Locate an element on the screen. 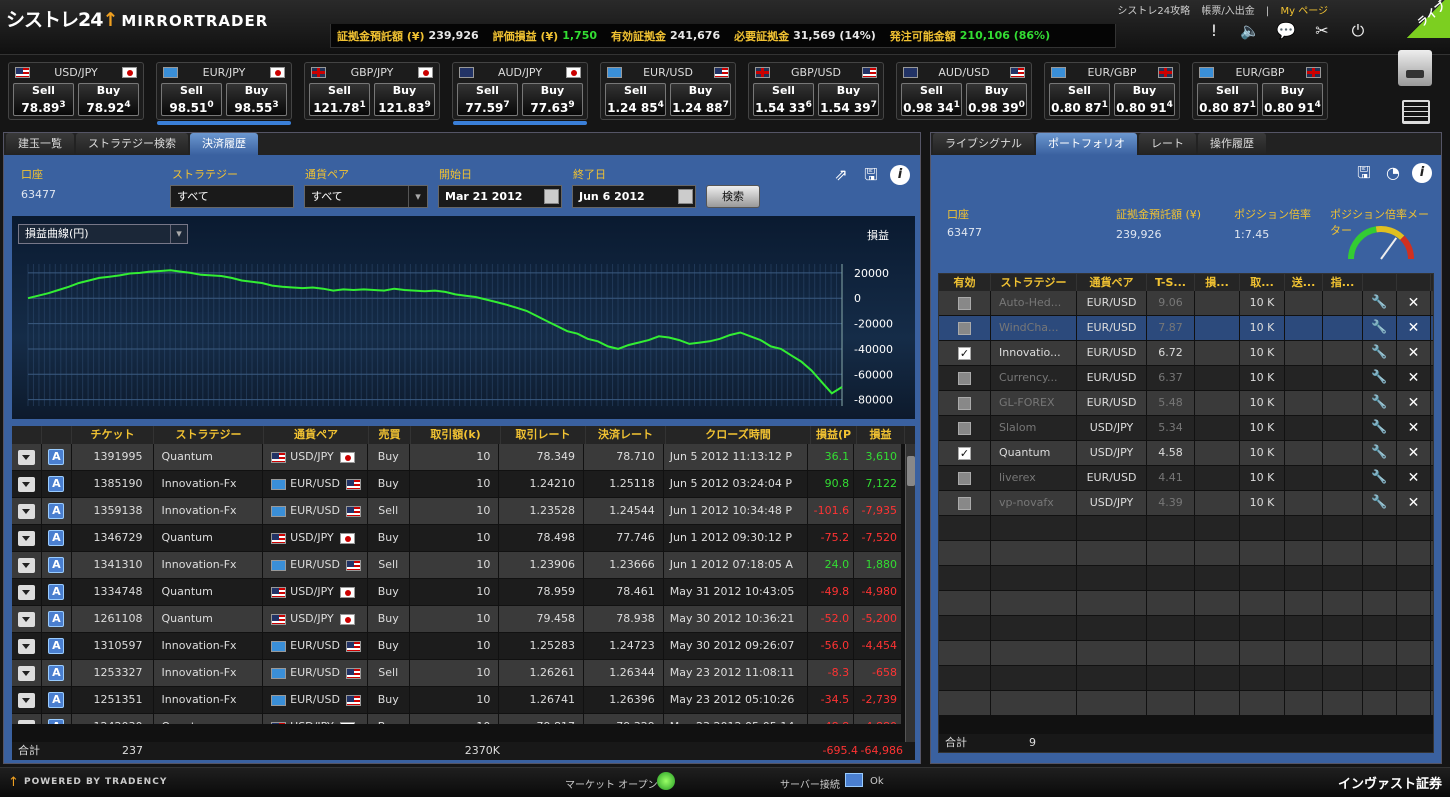 Image resolution: width=1450 pixels, height=797 pixels. notepad-icon is located at coordinates (1416, 112).